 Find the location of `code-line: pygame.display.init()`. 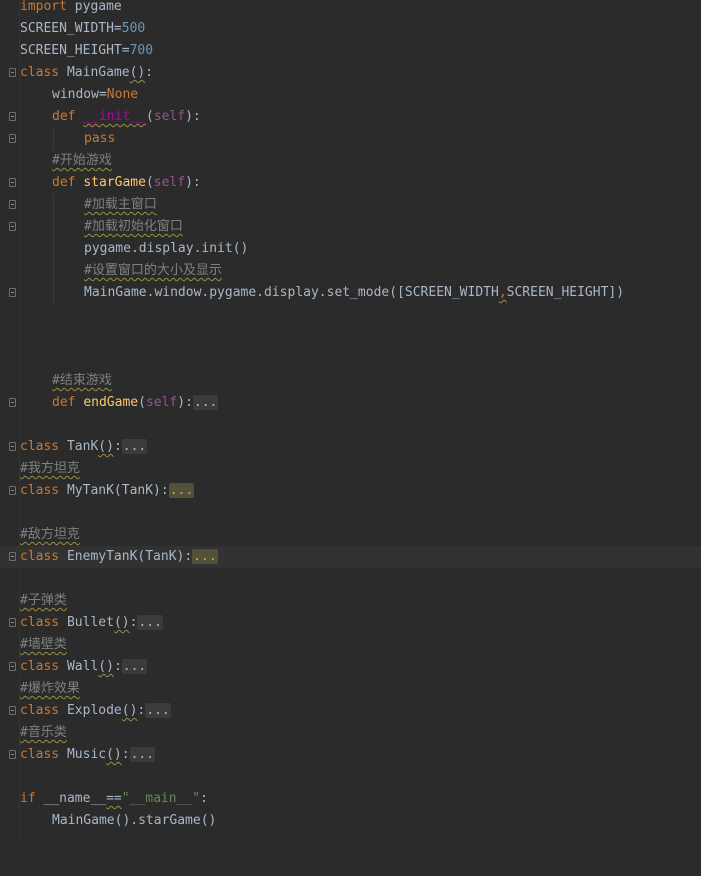

code-line: pygame.display.init() is located at coordinates (350, 249).